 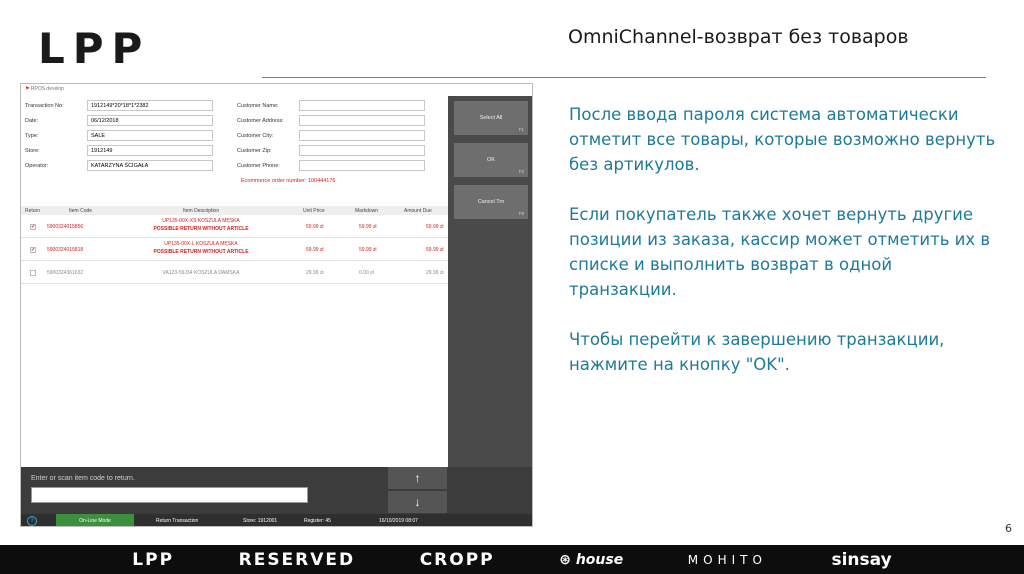 What do you see at coordinates (366, 273) in the screenshot?
I see `markdown: 0.00 zł` at bounding box center [366, 273].